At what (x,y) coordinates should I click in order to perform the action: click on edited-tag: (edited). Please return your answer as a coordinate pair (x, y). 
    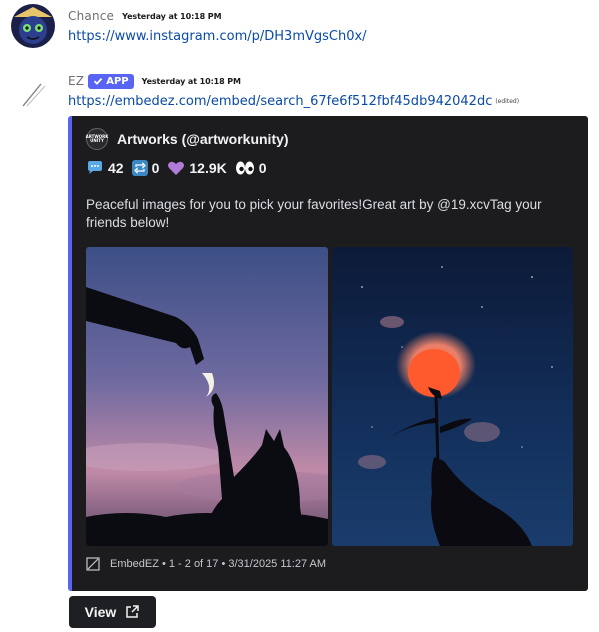
    Looking at the image, I should click on (507, 101).